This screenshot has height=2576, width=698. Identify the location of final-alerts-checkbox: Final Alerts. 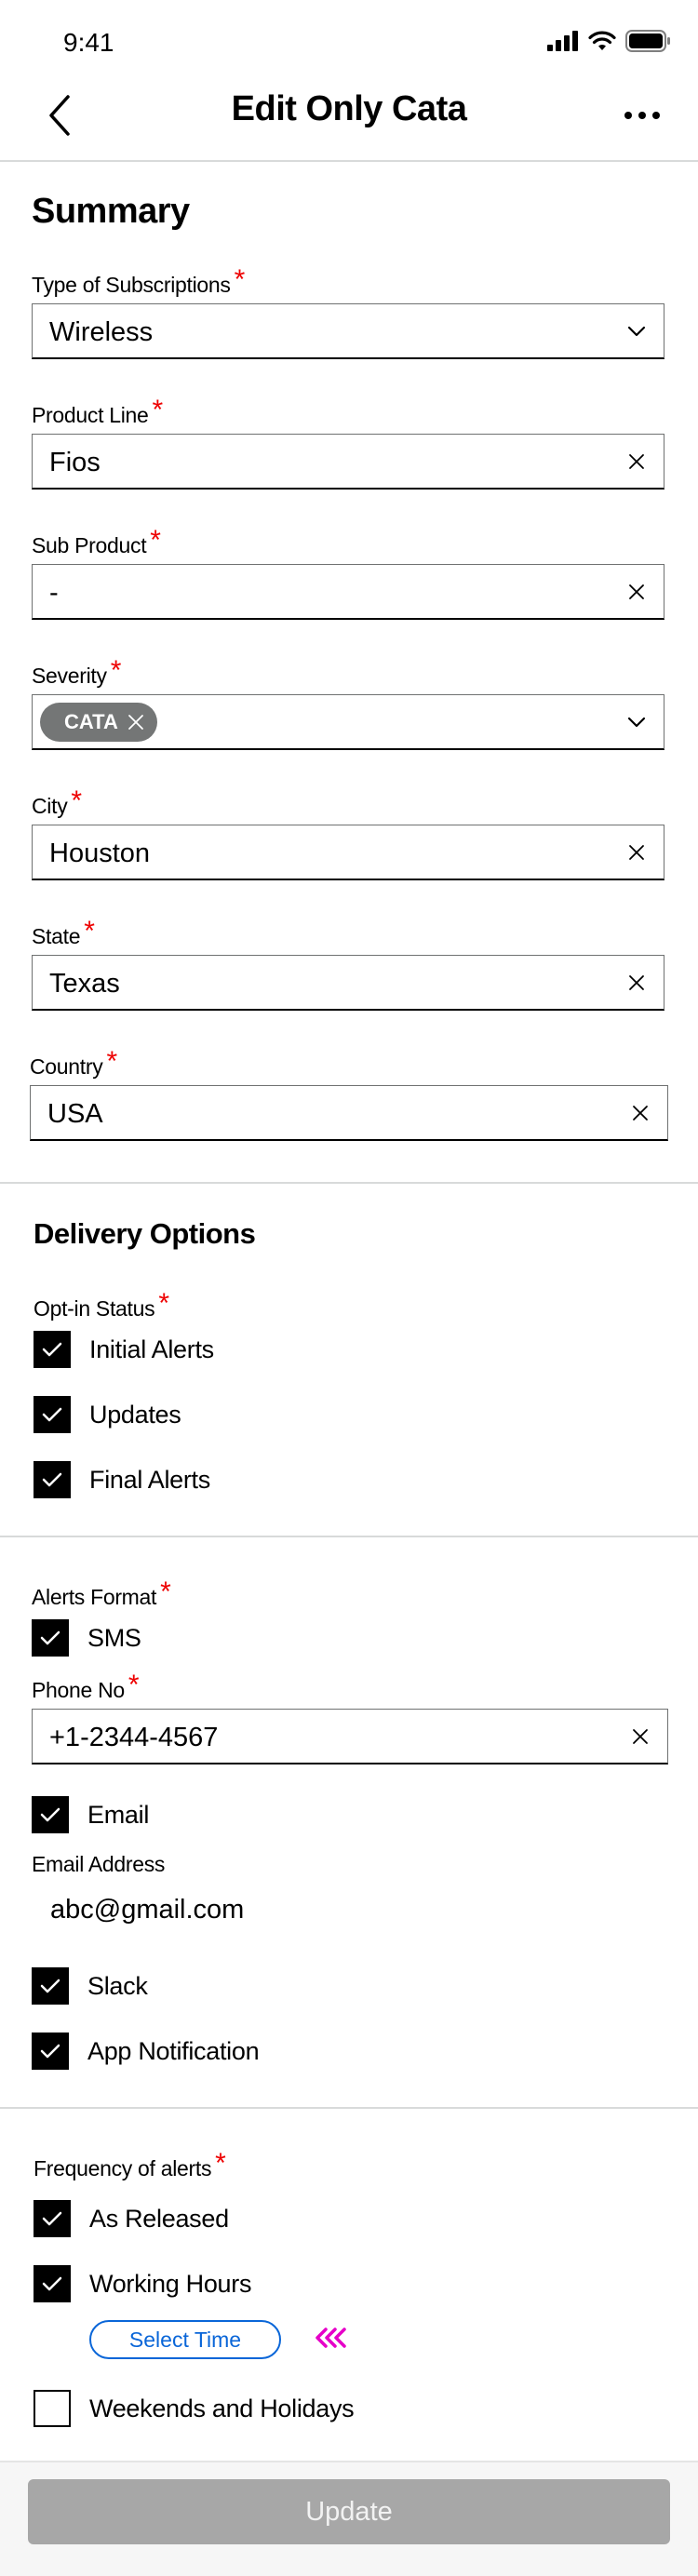
(122, 1479).